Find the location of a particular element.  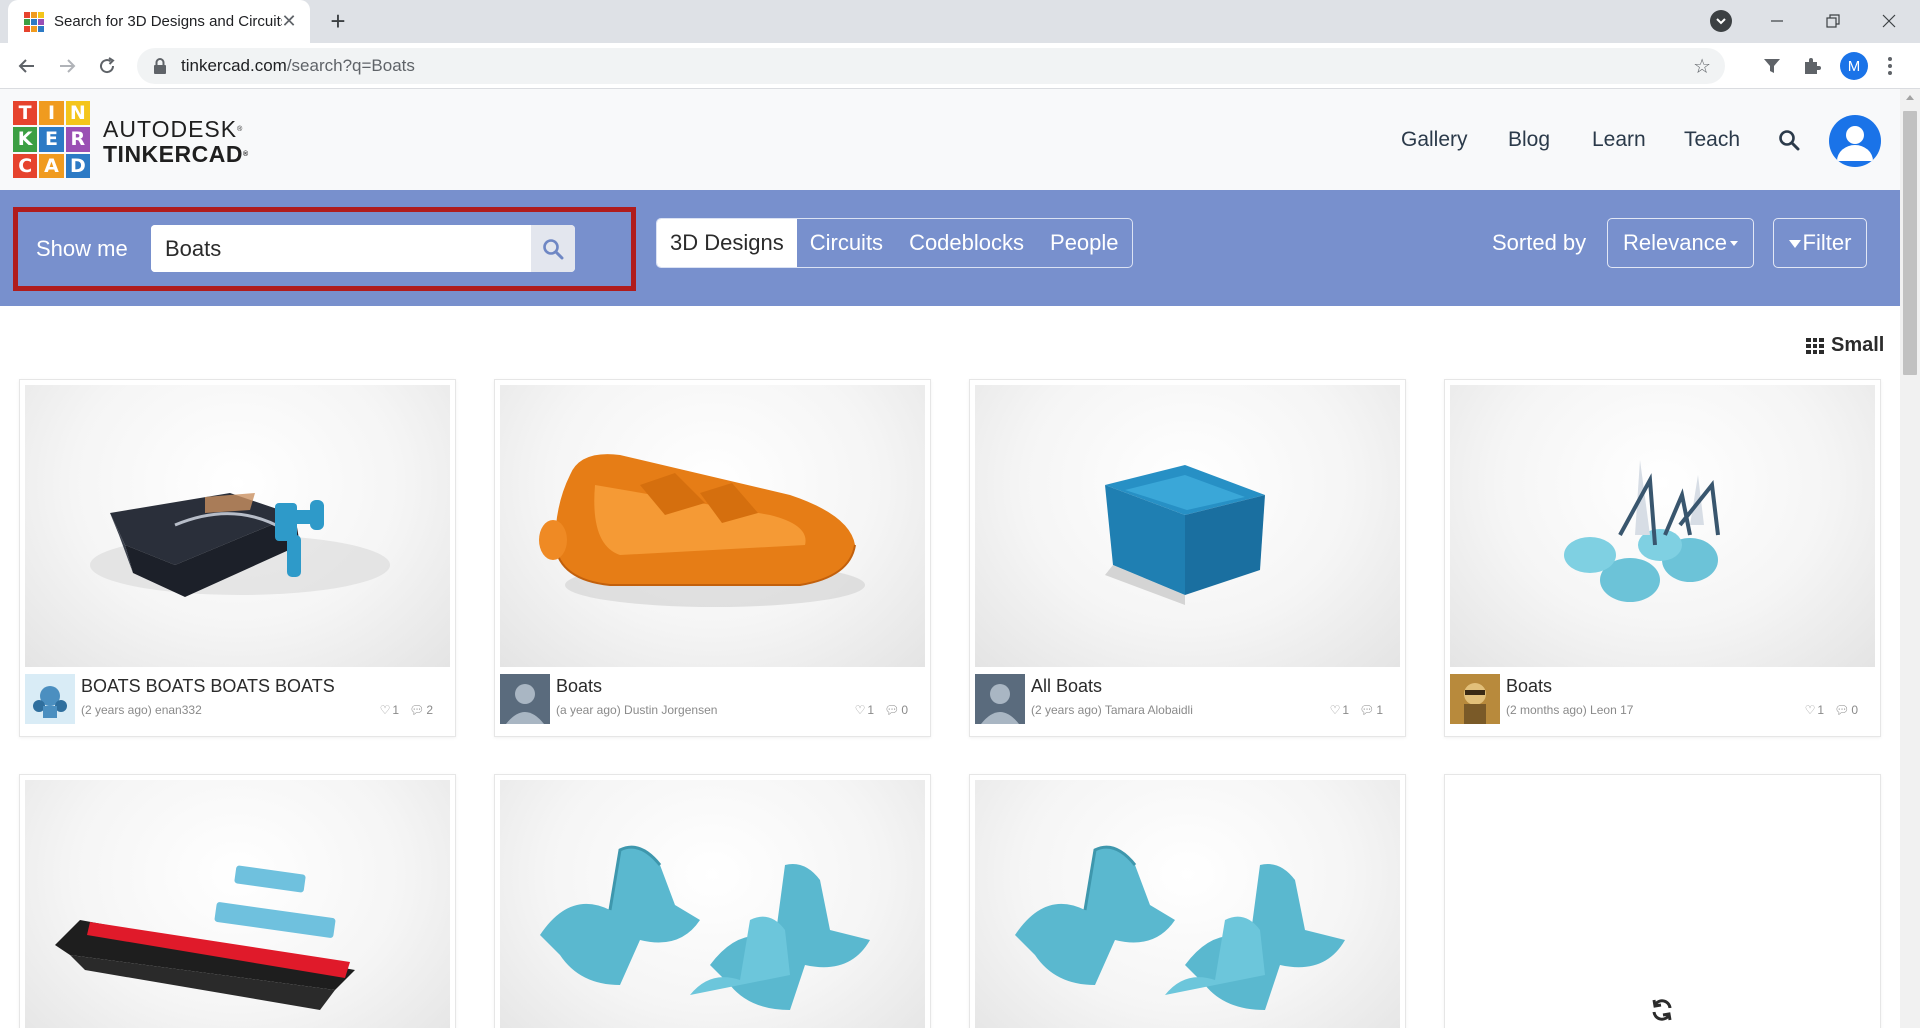

filter-button: Filter is located at coordinates (1820, 243).